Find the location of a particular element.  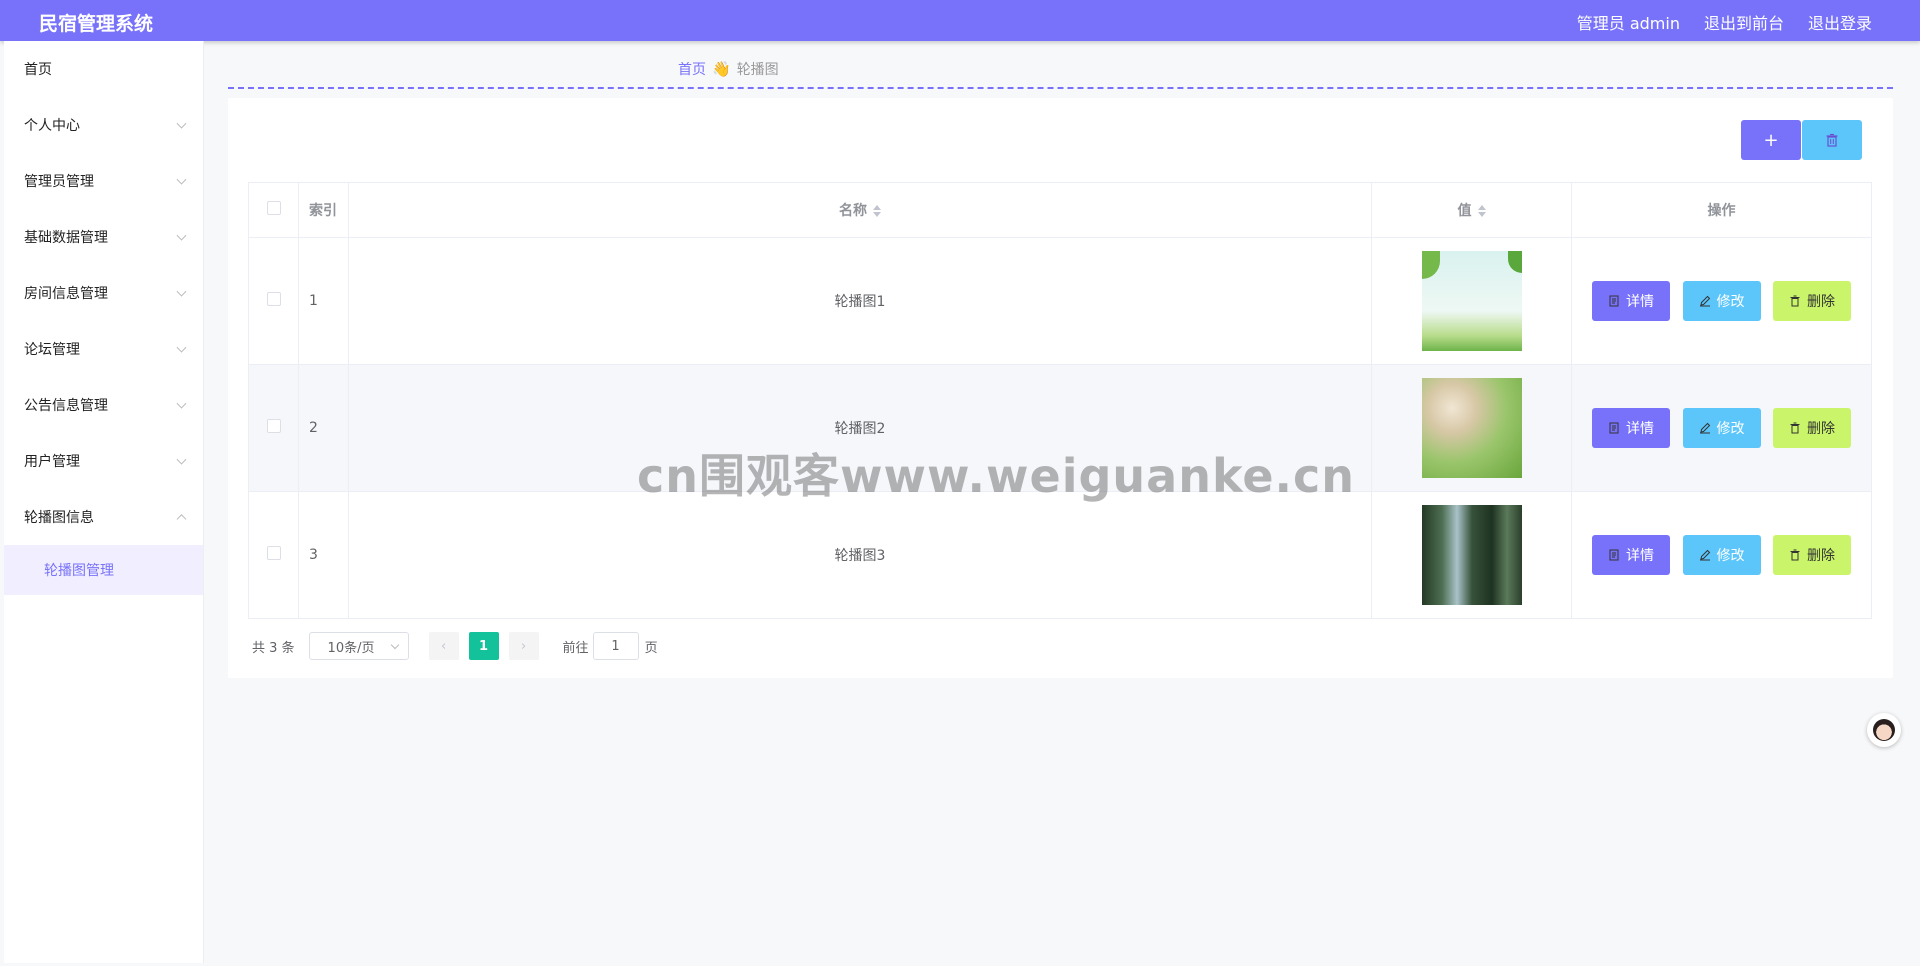

breadcrumb: 首页 👋 轮播图 is located at coordinates (728, 69).